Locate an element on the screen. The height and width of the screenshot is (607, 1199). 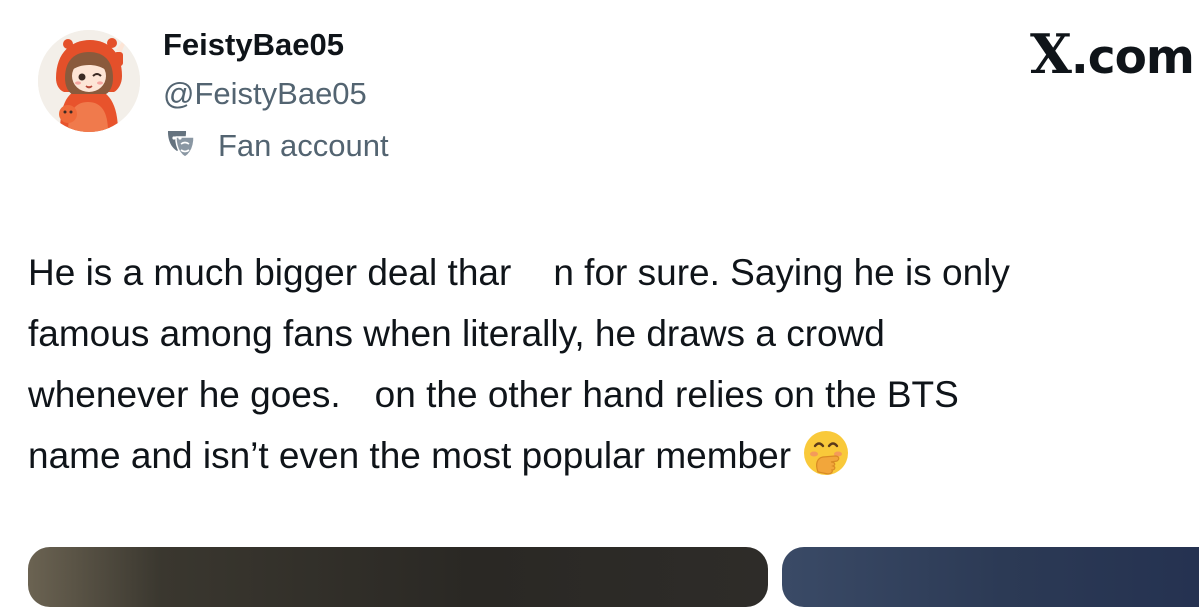
brand-suffix: .com is located at coordinates (1132, 57).